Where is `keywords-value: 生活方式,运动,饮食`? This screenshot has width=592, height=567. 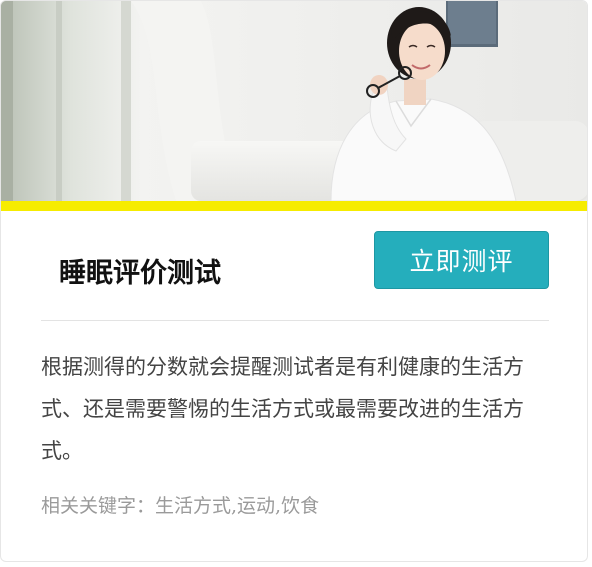 keywords-value: 生活方式,运动,饮食 is located at coordinates (237, 506).